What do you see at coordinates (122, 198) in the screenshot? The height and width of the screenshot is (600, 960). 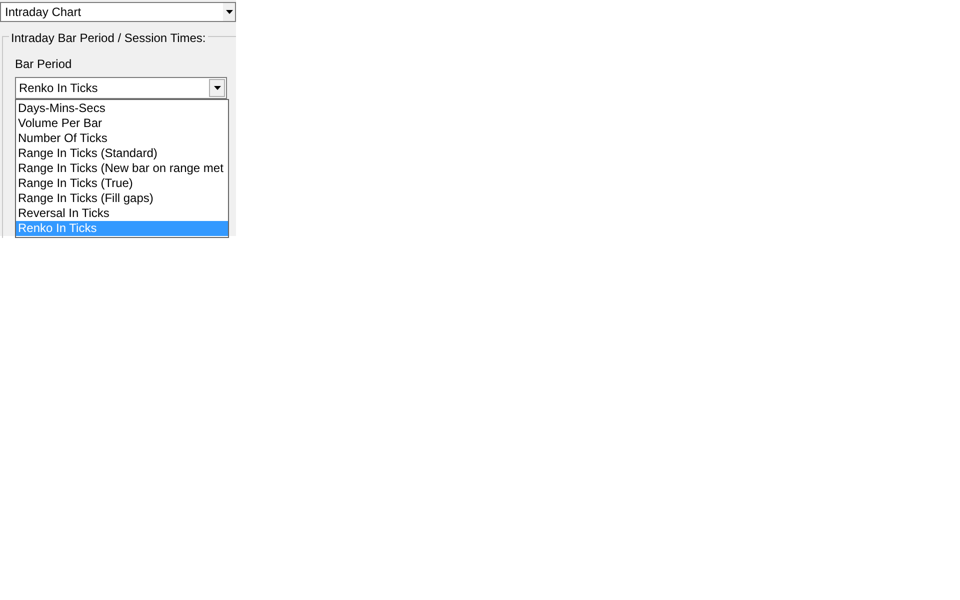 I see `dropdown-option: Range In Ticks (Fill gaps)` at bounding box center [122, 198].